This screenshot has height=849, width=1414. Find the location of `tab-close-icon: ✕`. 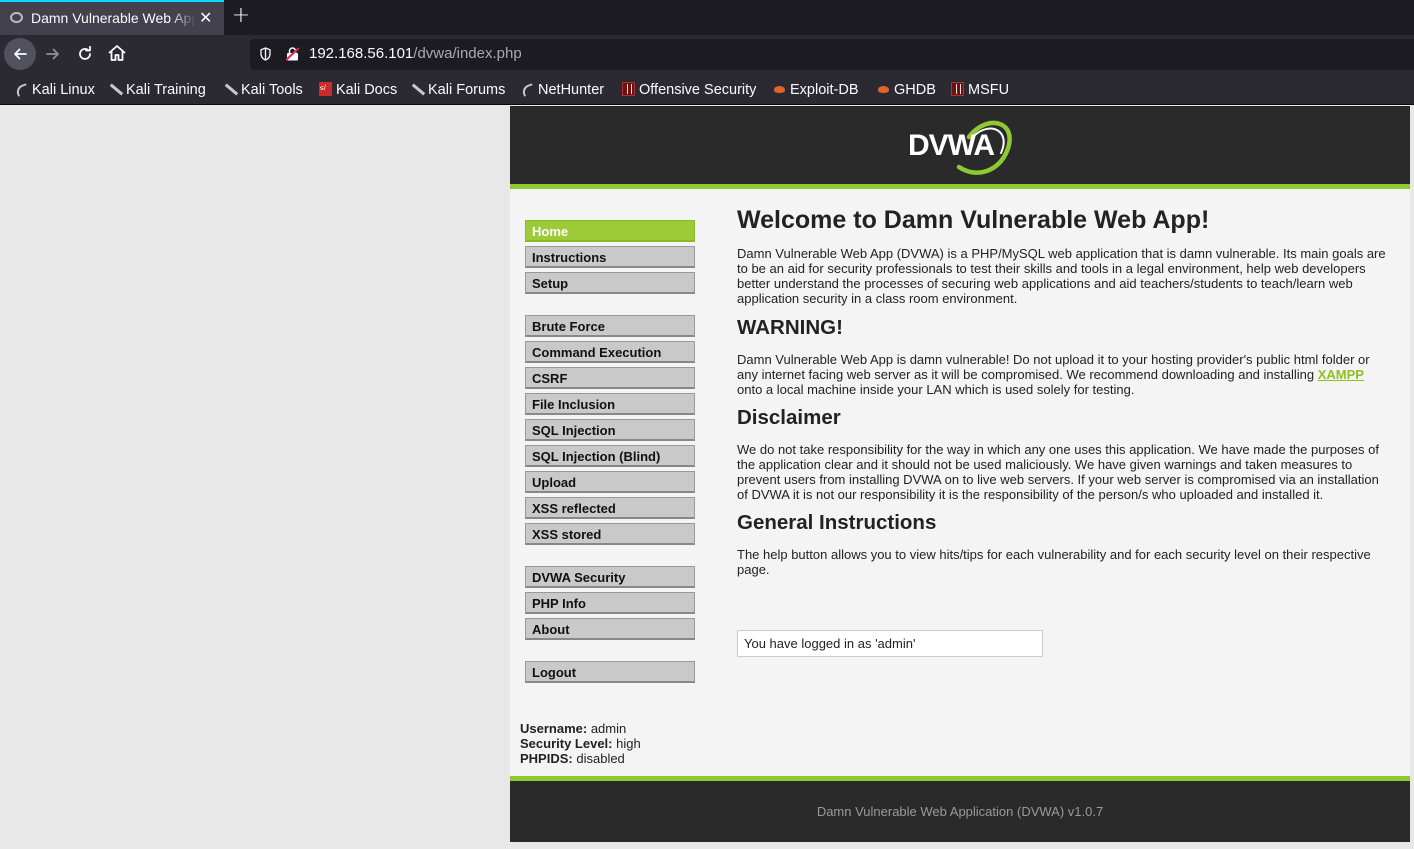

tab-close-icon: ✕ is located at coordinates (205, 18).